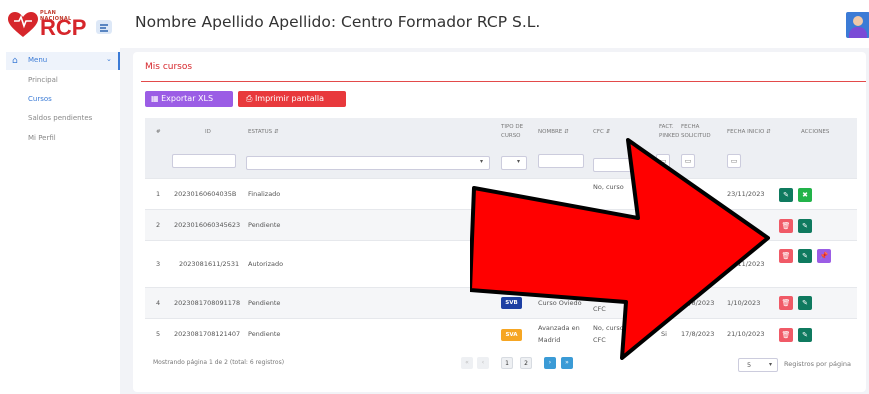 Image resolution: width=869 pixels, height=394 pixels. Describe the element at coordinates (749, 132) in the screenshot. I see `col-date-start: FECHA INICIO ⇵` at that location.